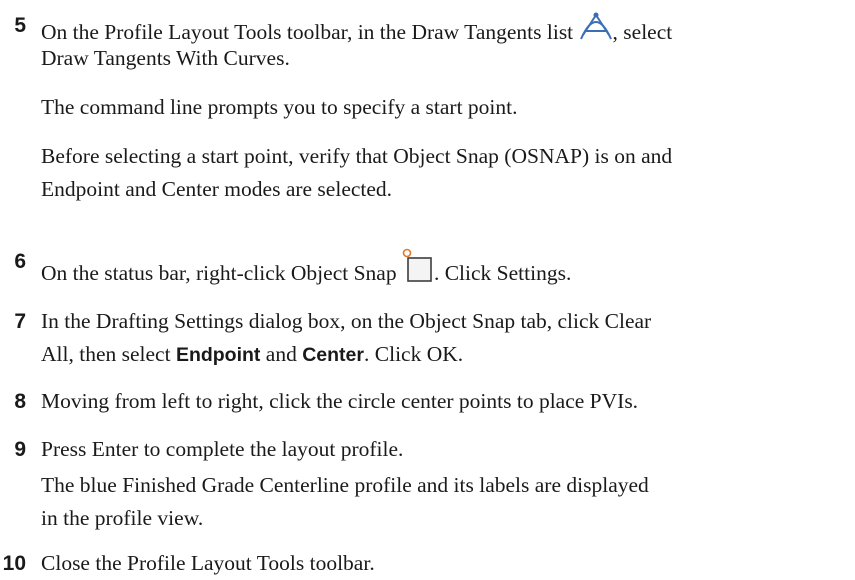 The height and width of the screenshot is (580, 855). What do you see at coordinates (20, 401) in the screenshot?
I see `step-number: 8` at bounding box center [20, 401].